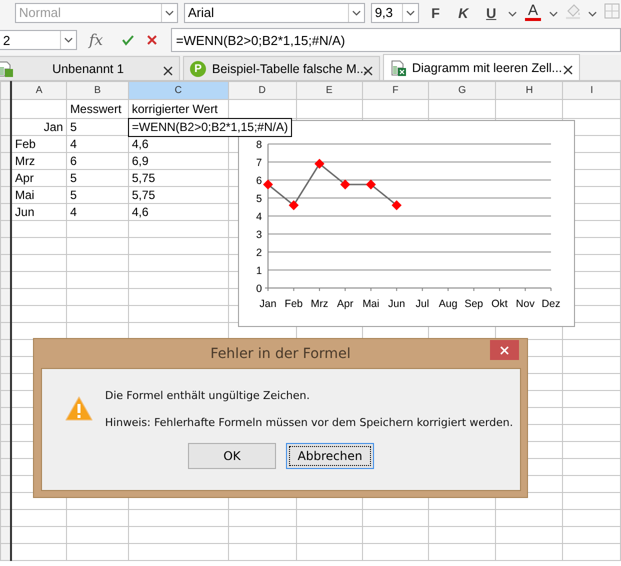  What do you see at coordinates (309, 422) in the screenshot?
I see `dialog-message: Hinweis: Fehlerhafte Formeln müssen vor dem Speichern korrigiert werden.` at bounding box center [309, 422].